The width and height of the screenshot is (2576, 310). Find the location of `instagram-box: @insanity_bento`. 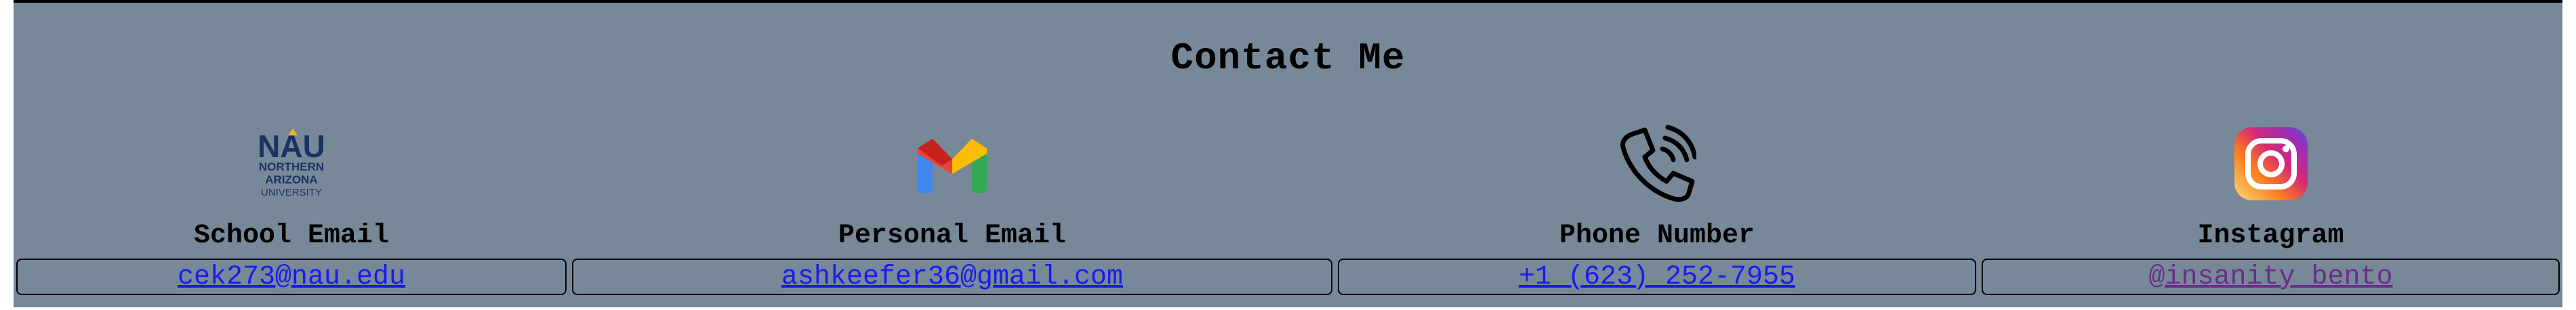

instagram-box: @insanity_bento is located at coordinates (2271, 277).